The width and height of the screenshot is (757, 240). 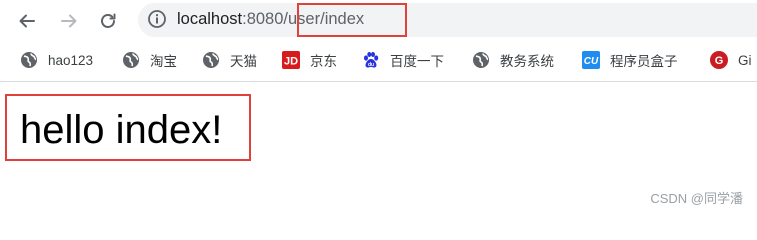 I want to click on arrow-right-icon, so click(x=69, y=21).